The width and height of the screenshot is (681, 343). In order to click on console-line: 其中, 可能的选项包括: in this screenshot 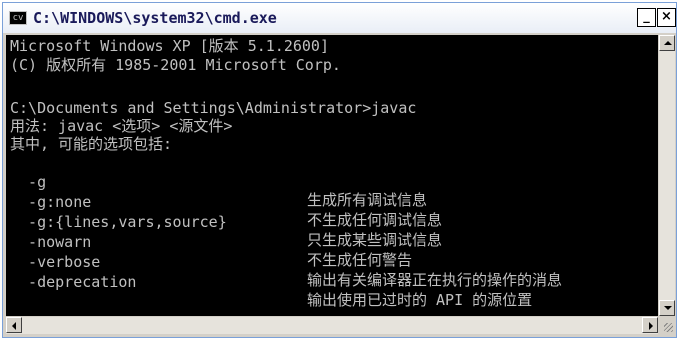, I will do `click(91, 144)`.